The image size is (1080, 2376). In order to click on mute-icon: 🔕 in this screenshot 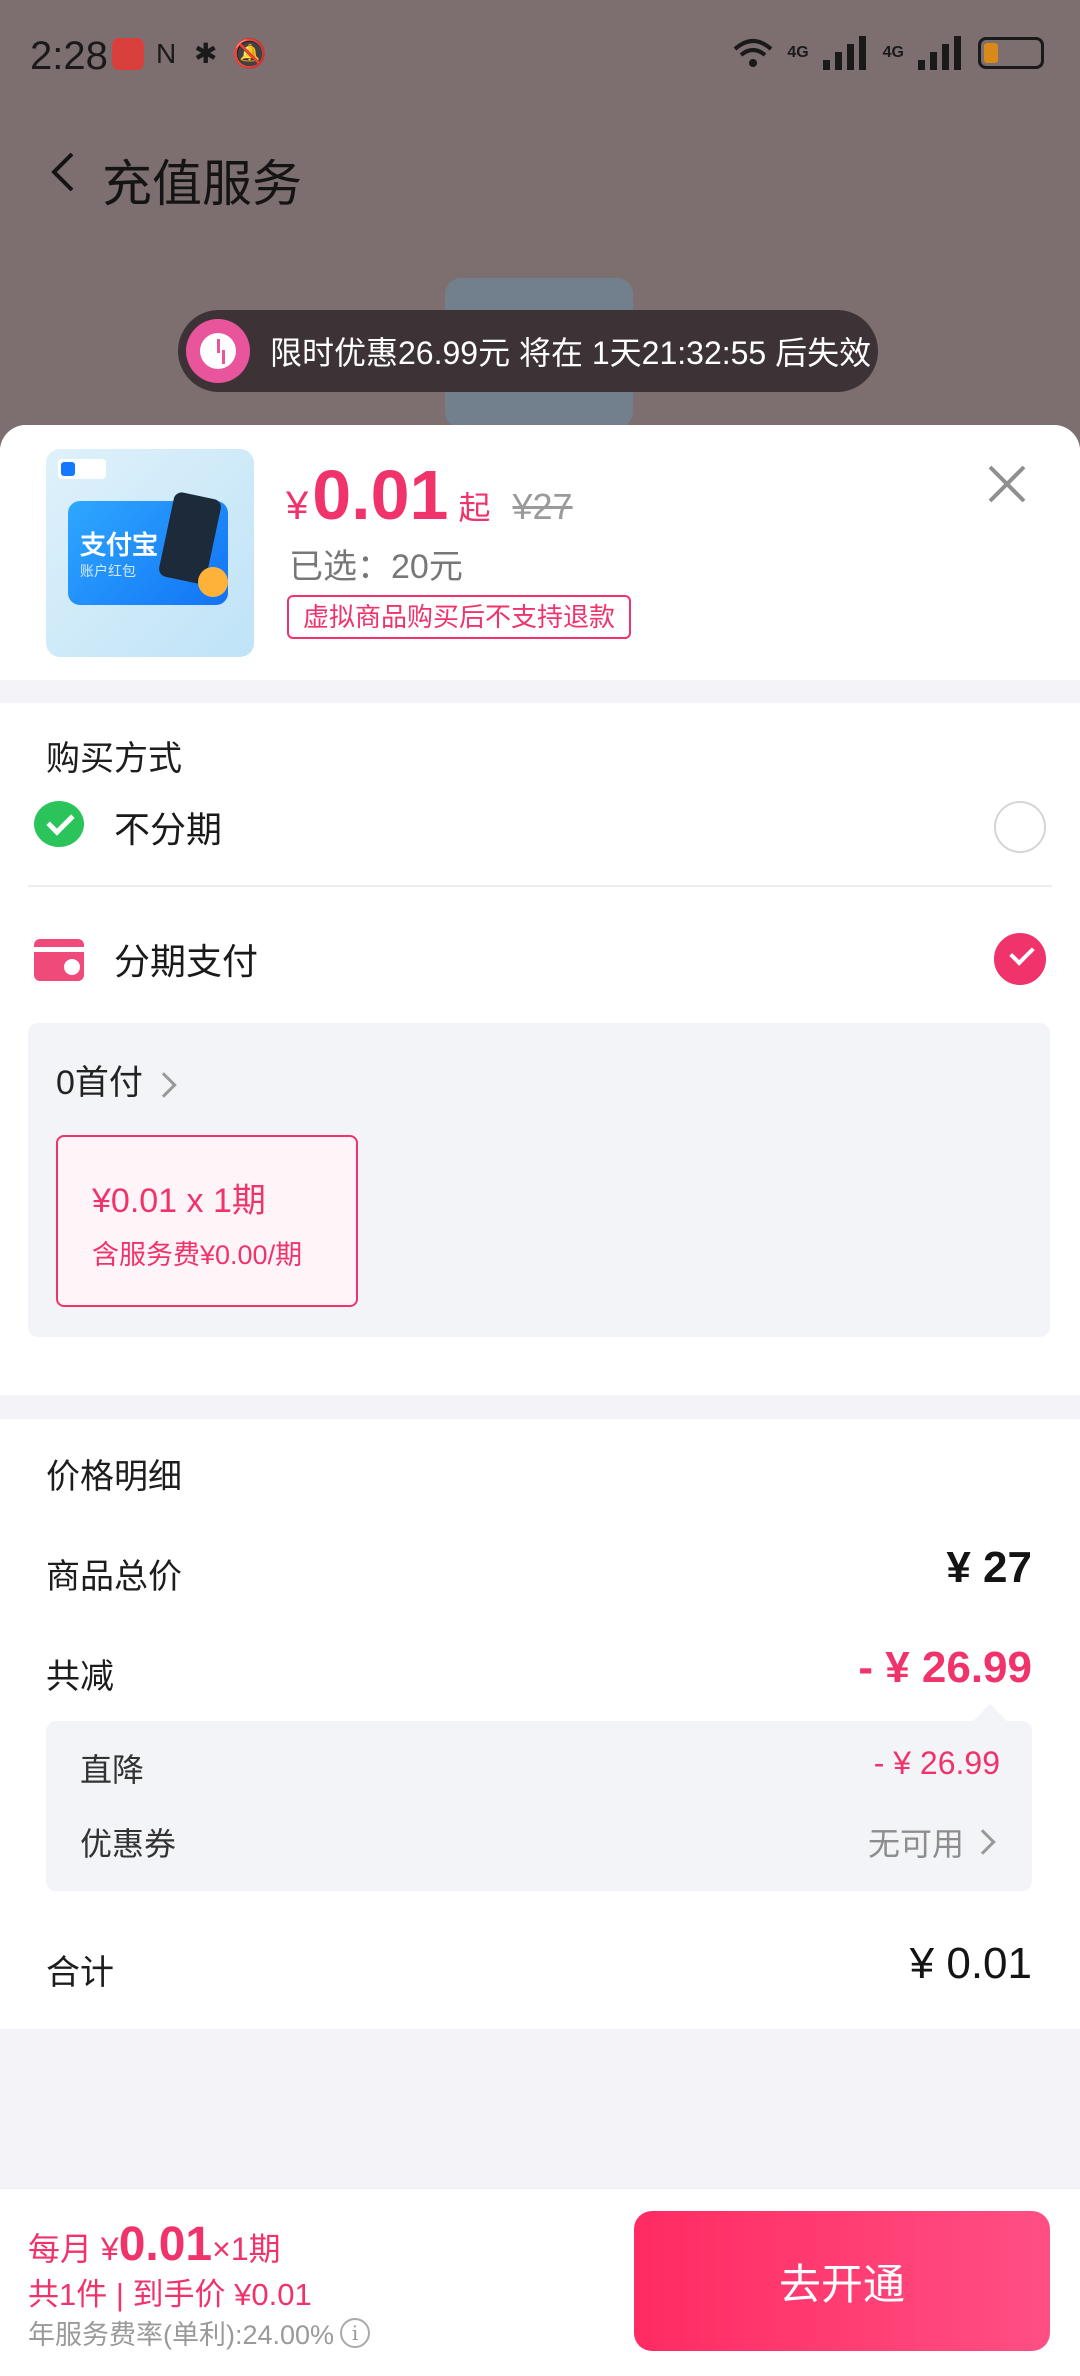, I will do `click(249, 53)`.